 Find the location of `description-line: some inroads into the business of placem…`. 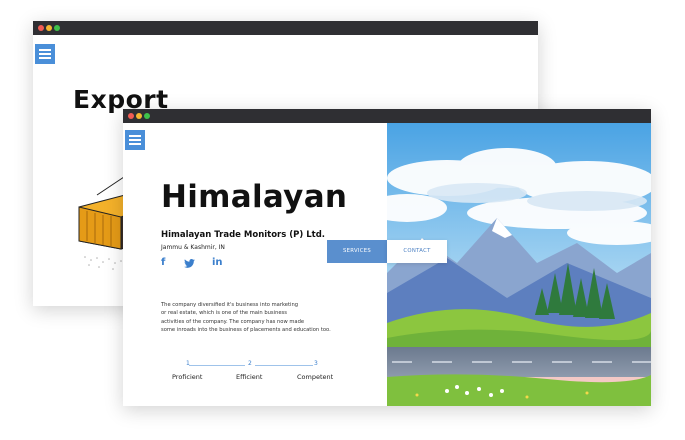

description-line: some inroads into the business of placem… is located at coordinates (246, 330).